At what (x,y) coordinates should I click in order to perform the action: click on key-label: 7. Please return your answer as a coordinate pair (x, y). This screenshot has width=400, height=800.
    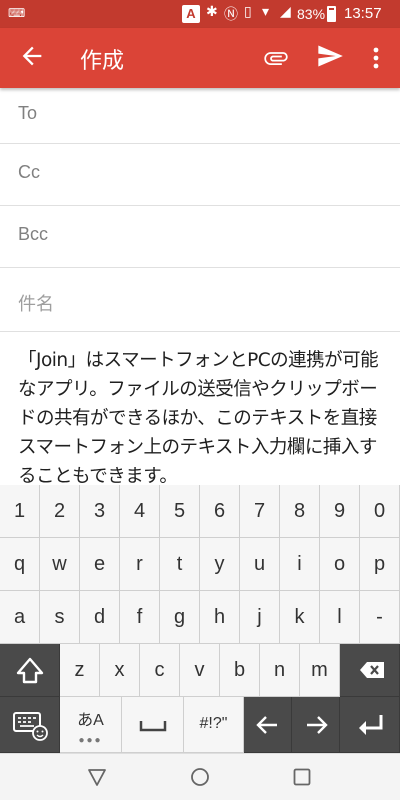
    Looking at the image, I should click on (259, 511).